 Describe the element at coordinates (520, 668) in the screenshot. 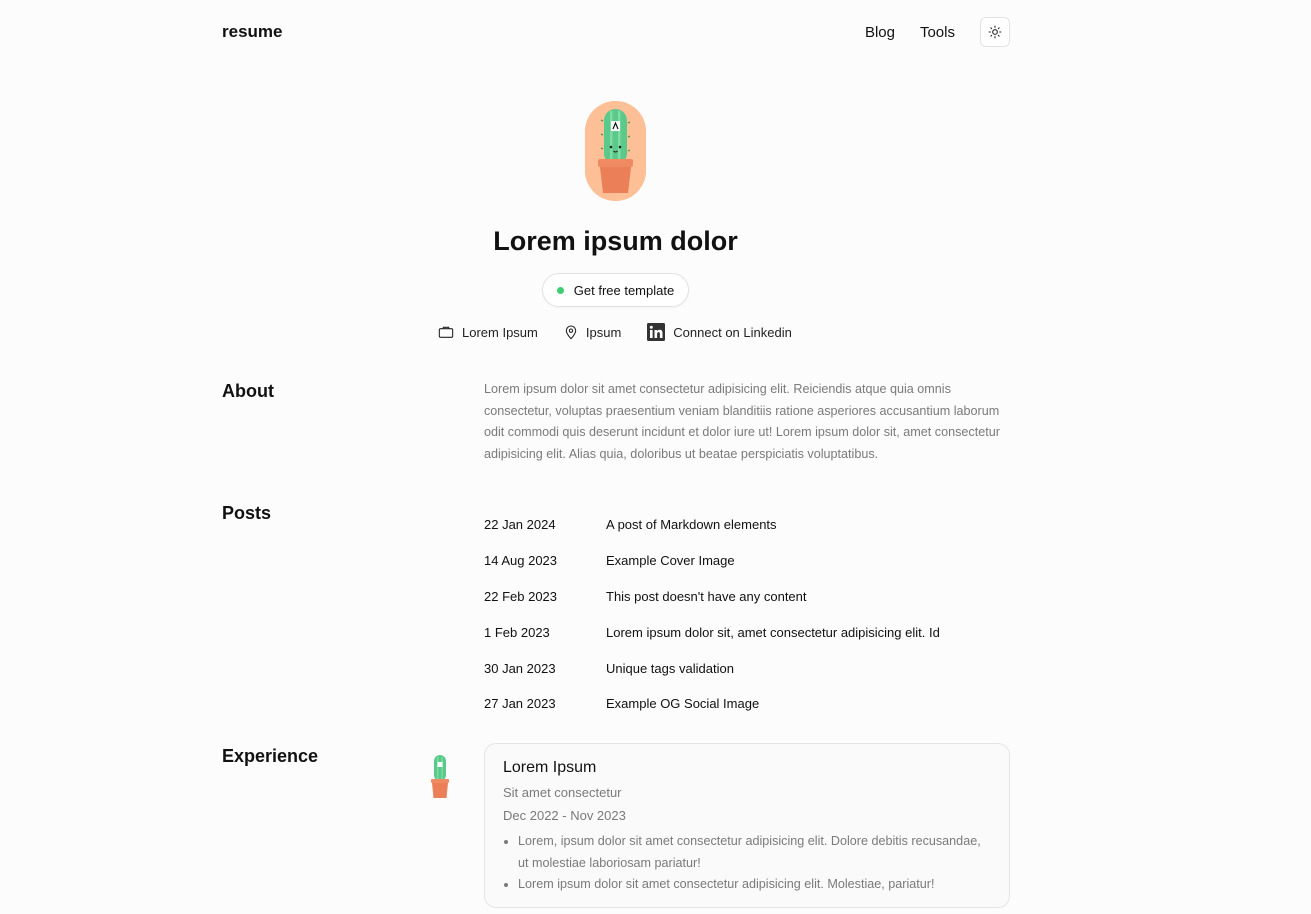

I see `post-date: 30 Jan 2023` at that location.